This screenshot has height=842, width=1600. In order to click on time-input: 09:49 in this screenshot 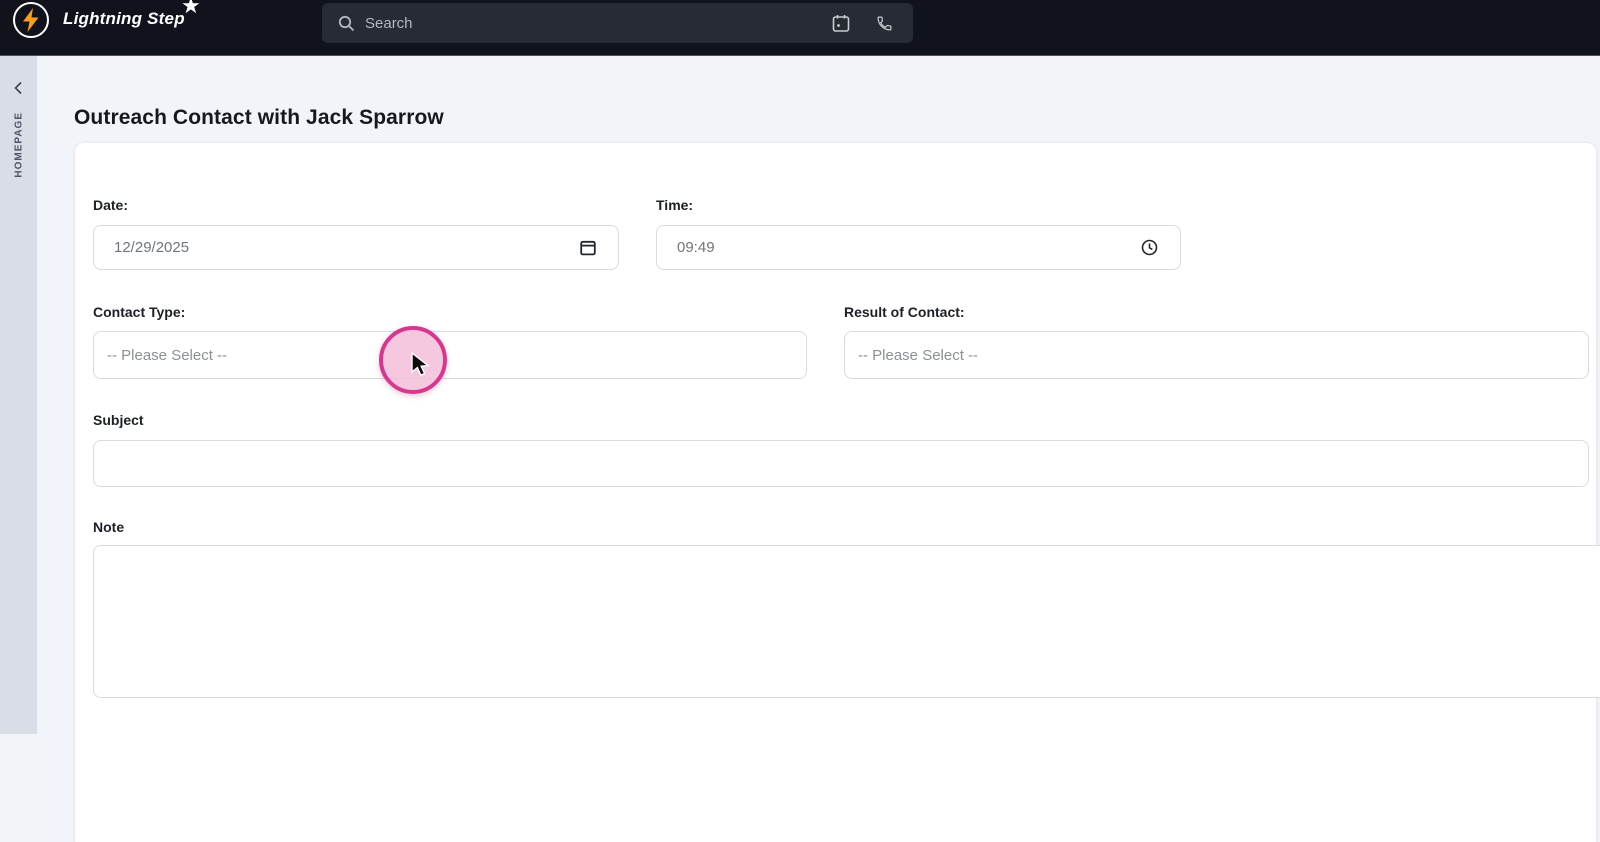, I will do `click(918, 247)`.